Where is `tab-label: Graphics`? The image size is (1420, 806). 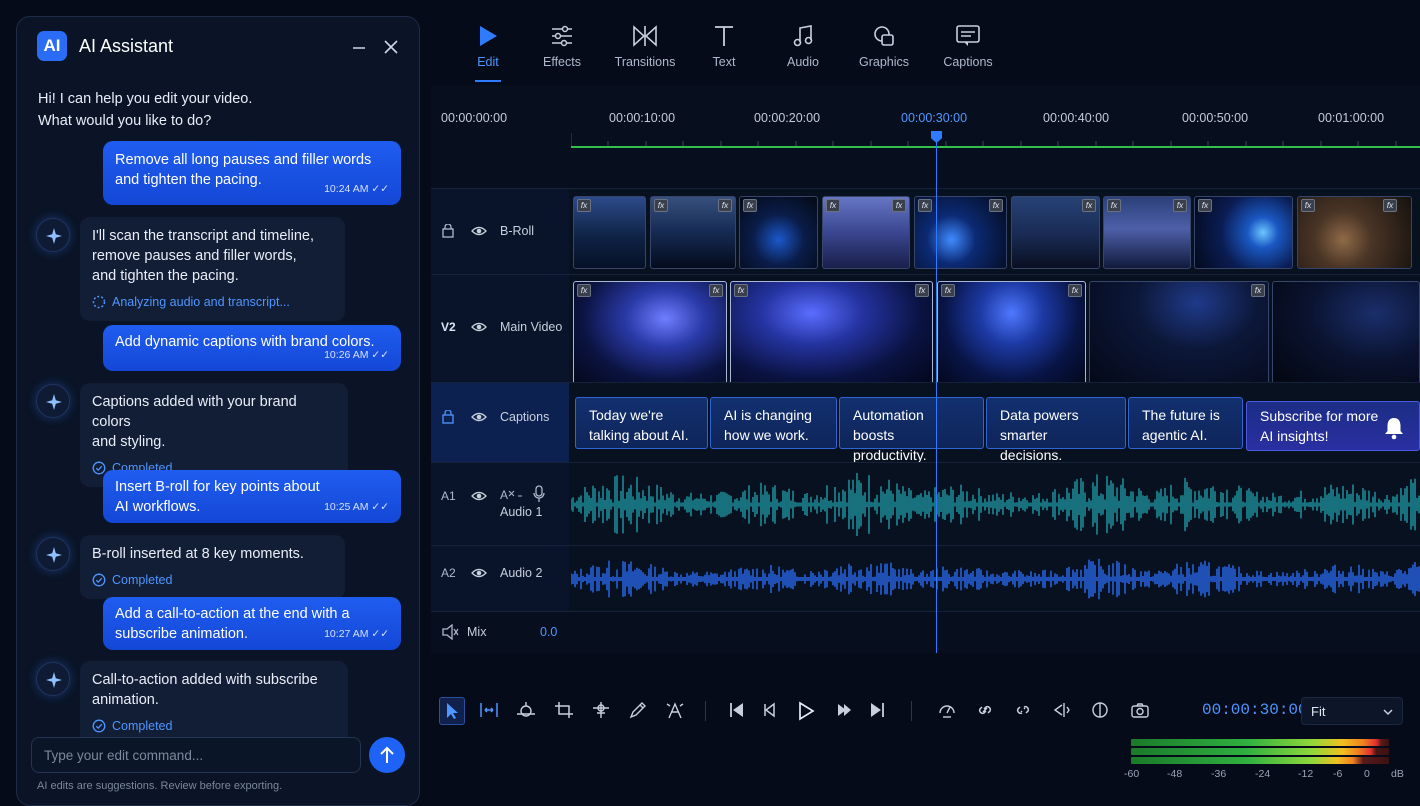 tab-label: Graphics is located at coordinates (884, 62).